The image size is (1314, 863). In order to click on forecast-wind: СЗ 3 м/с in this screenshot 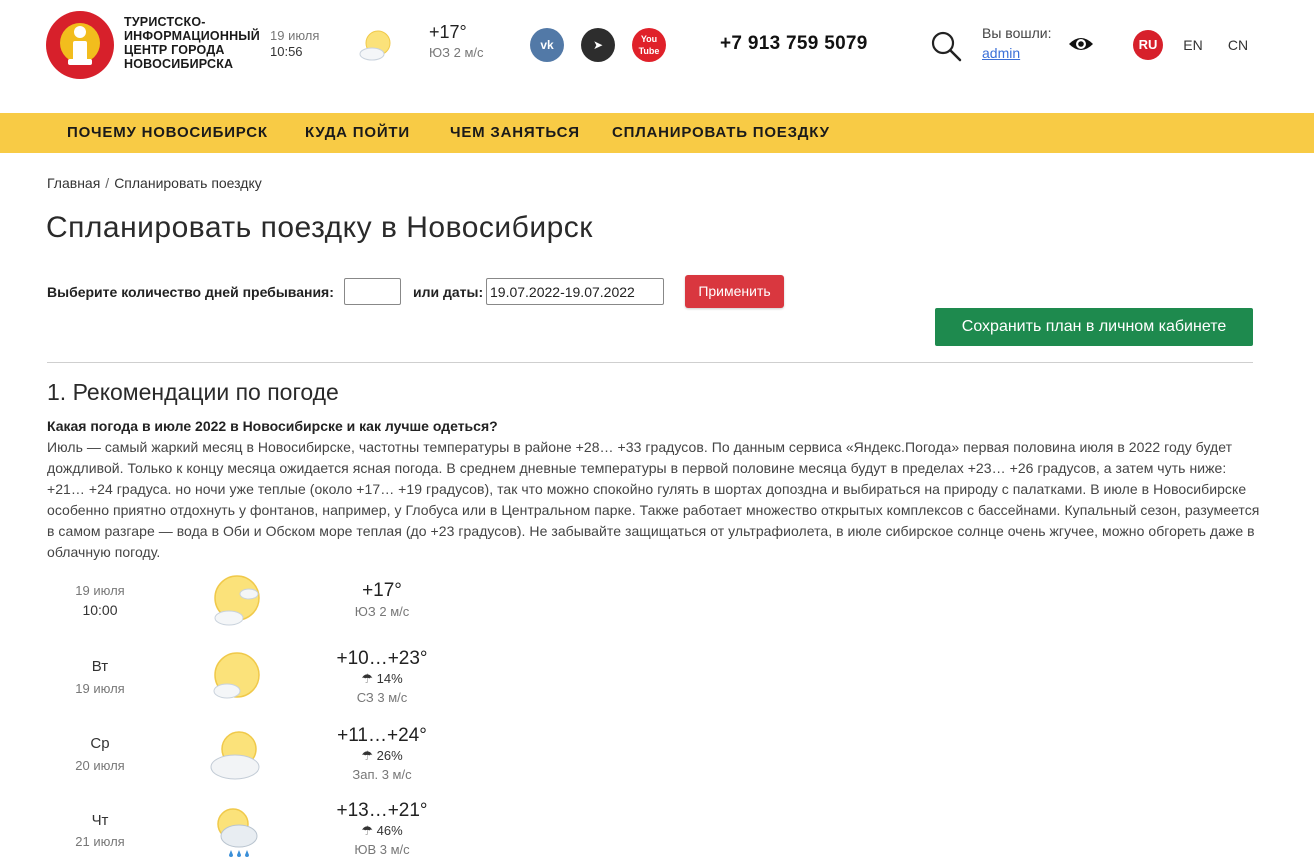, I will do `click(382, 697)`.